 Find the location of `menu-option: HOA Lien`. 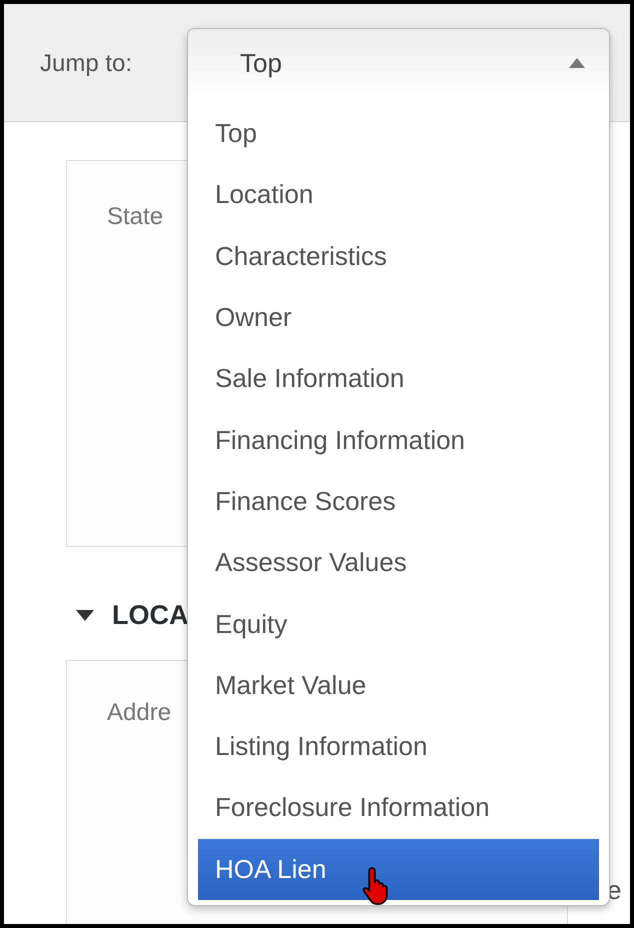

menu-option: HOA Lien is located at coordinates (398, 869).